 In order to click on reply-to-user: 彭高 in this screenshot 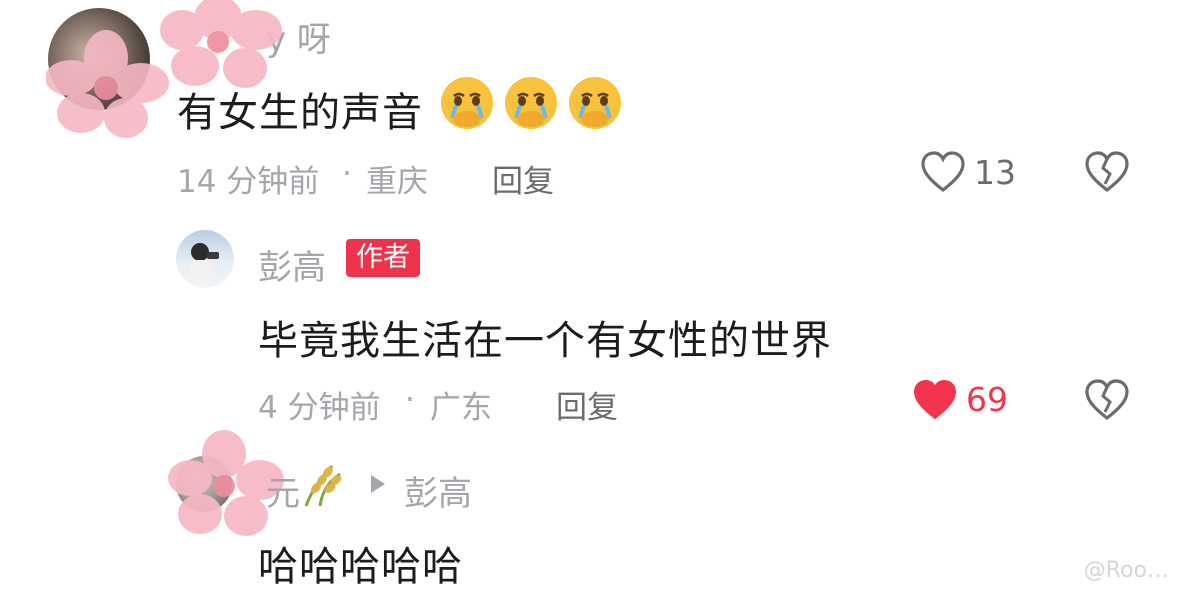, I will do `click(438, 490)`.